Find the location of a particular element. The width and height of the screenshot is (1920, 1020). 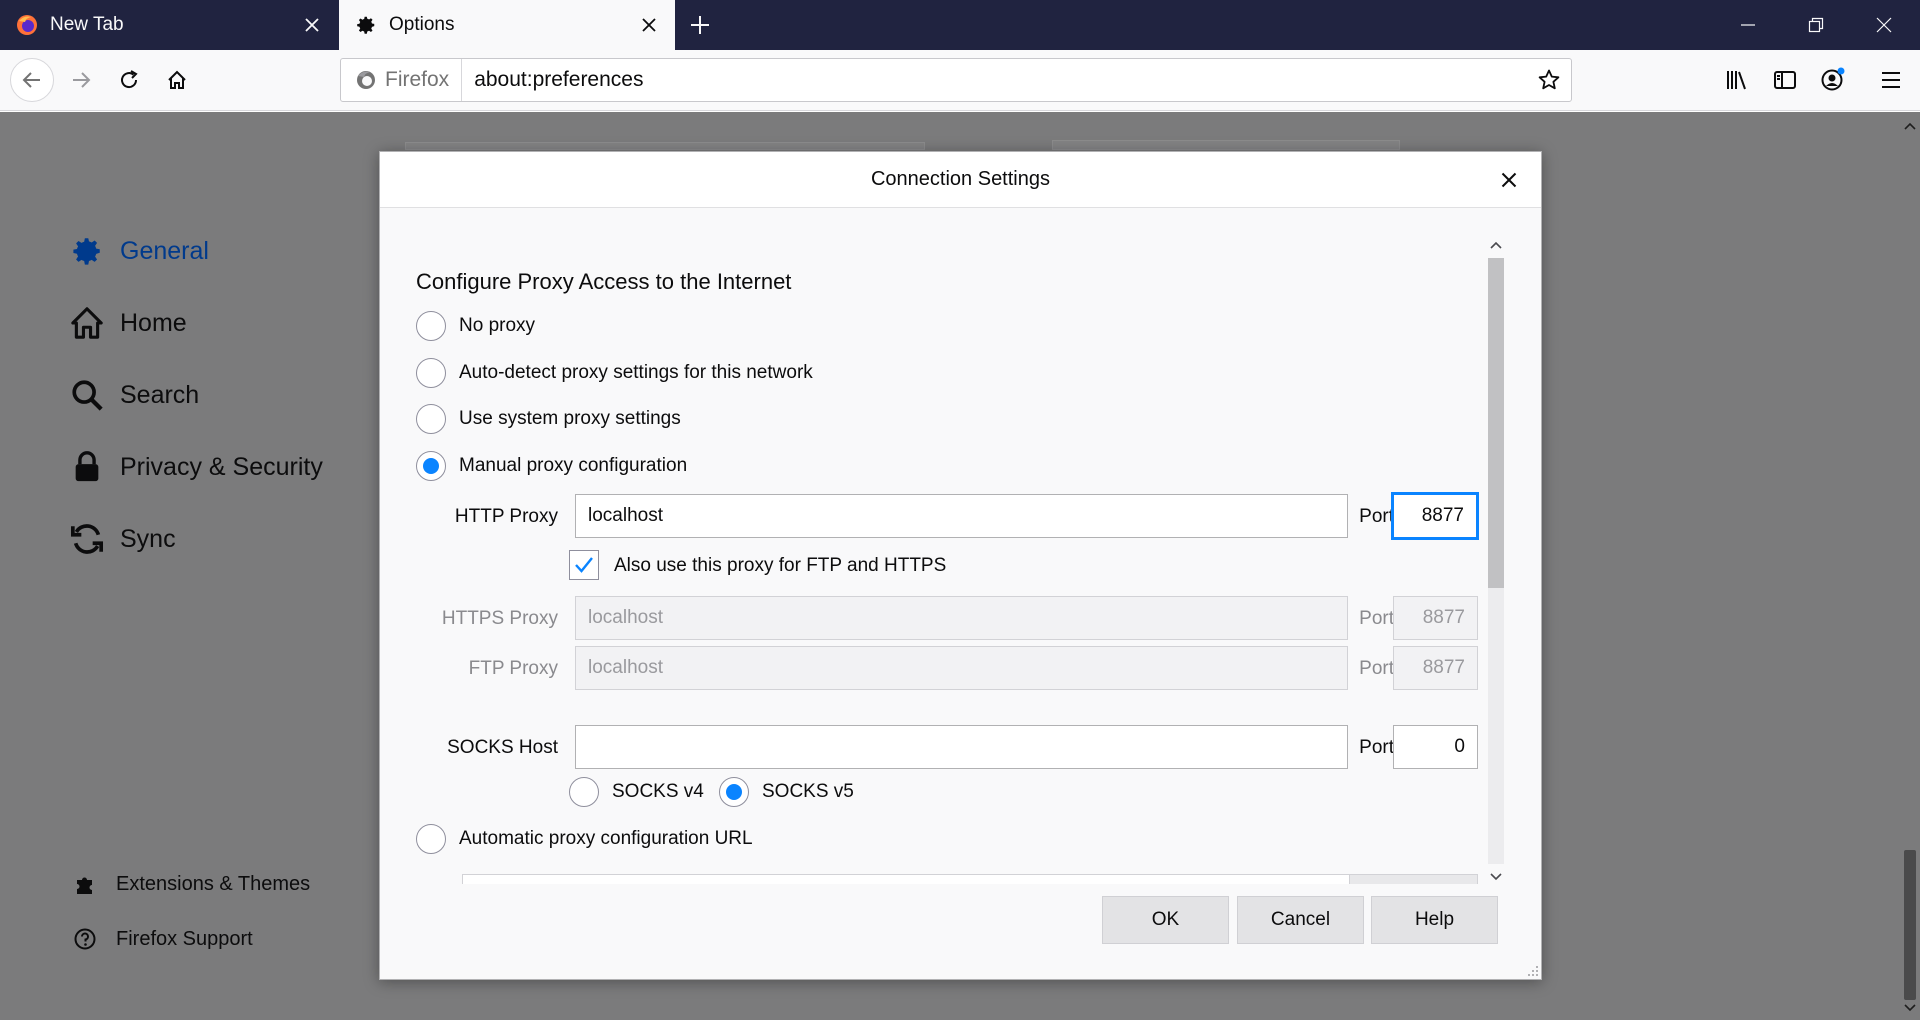

radio-label: Manual proxy configuration is located at coordinates (573, 465).